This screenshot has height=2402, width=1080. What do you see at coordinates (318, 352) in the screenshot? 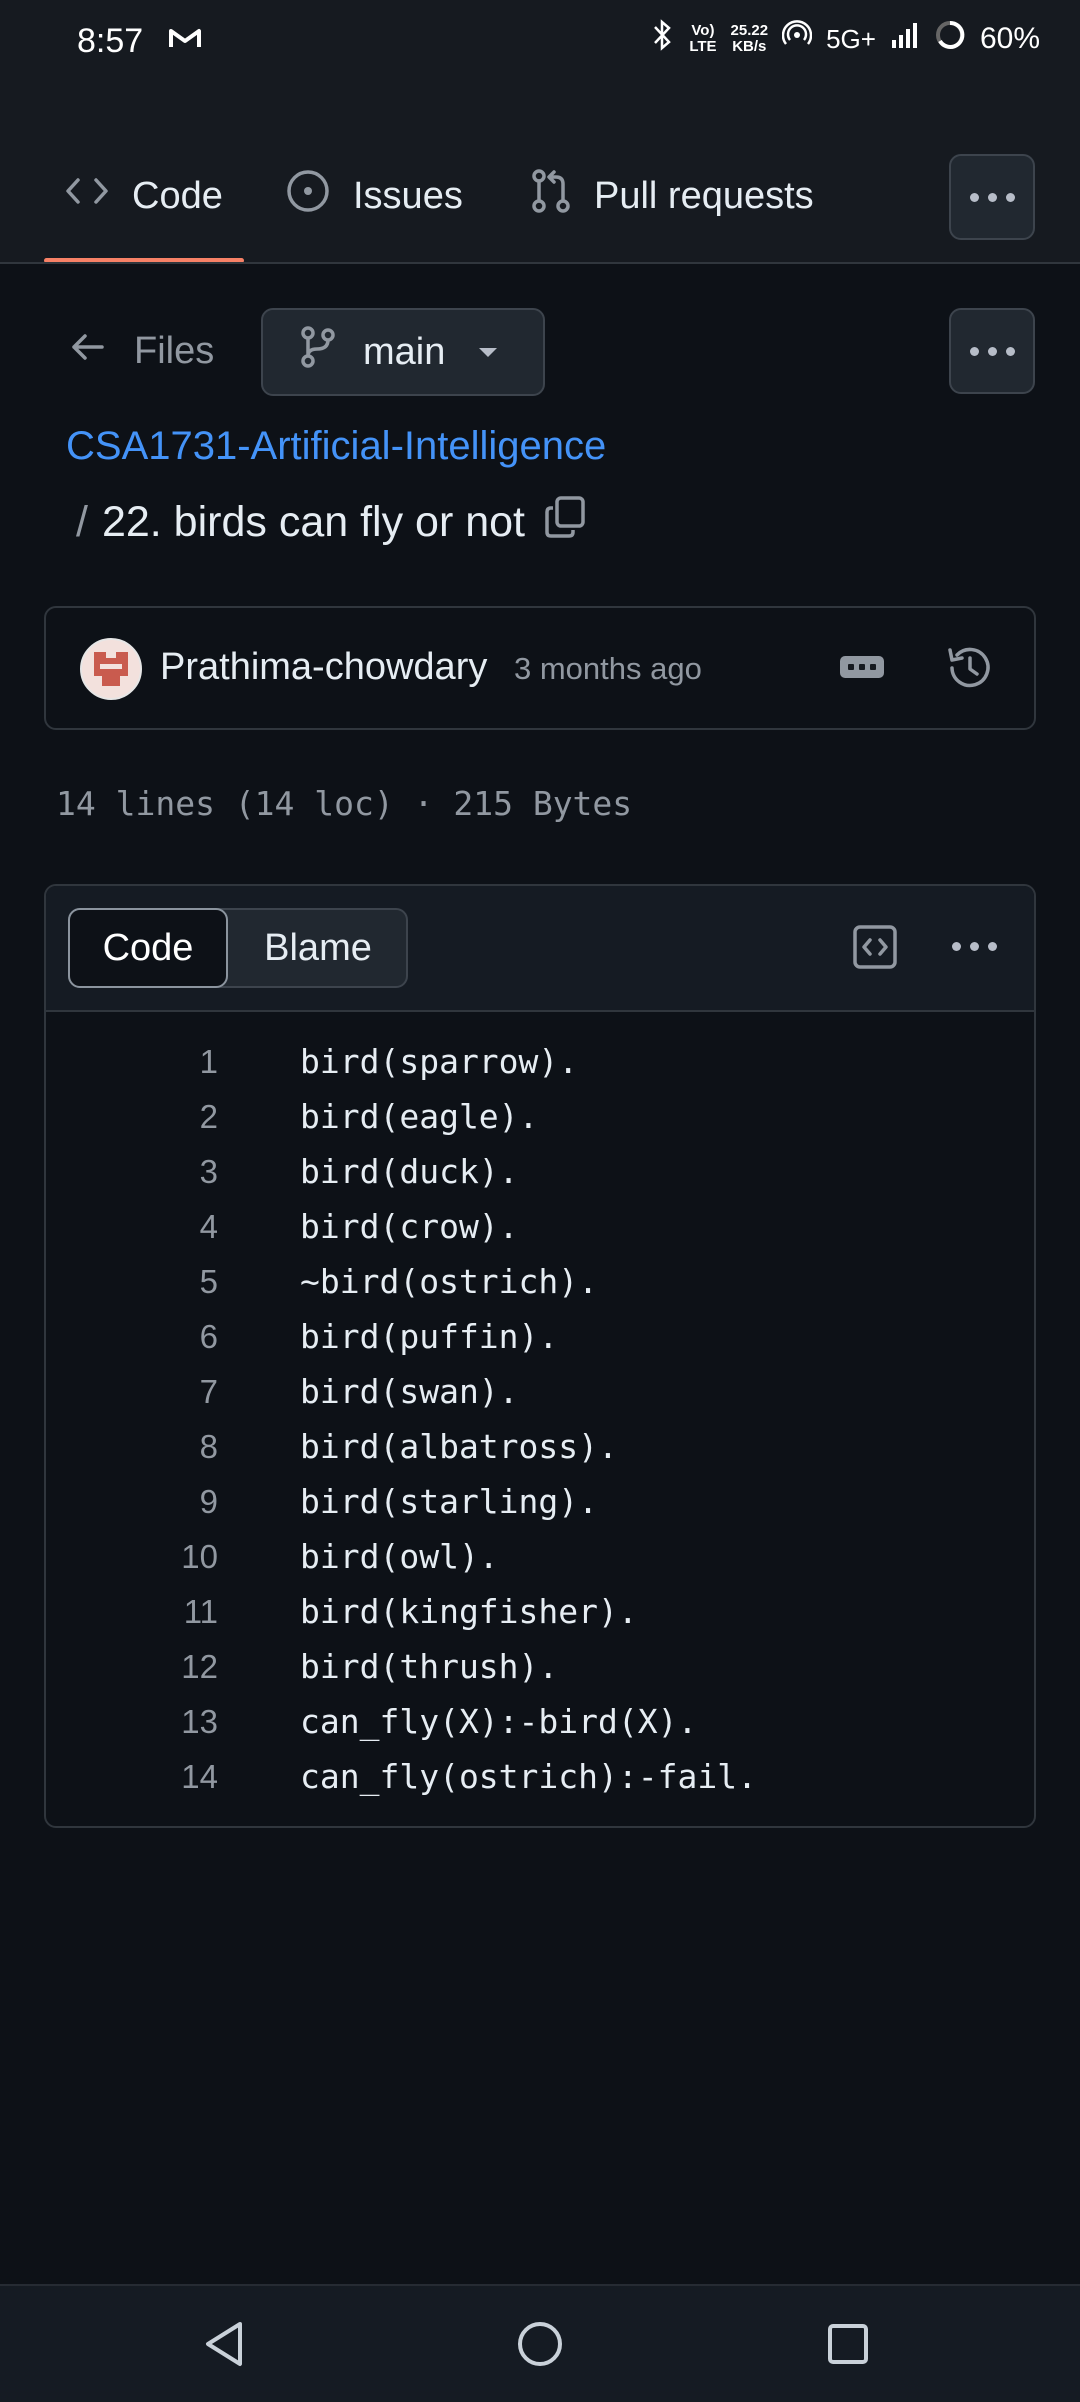
I see `git-branch-icon` at bounding box center [318, 352].